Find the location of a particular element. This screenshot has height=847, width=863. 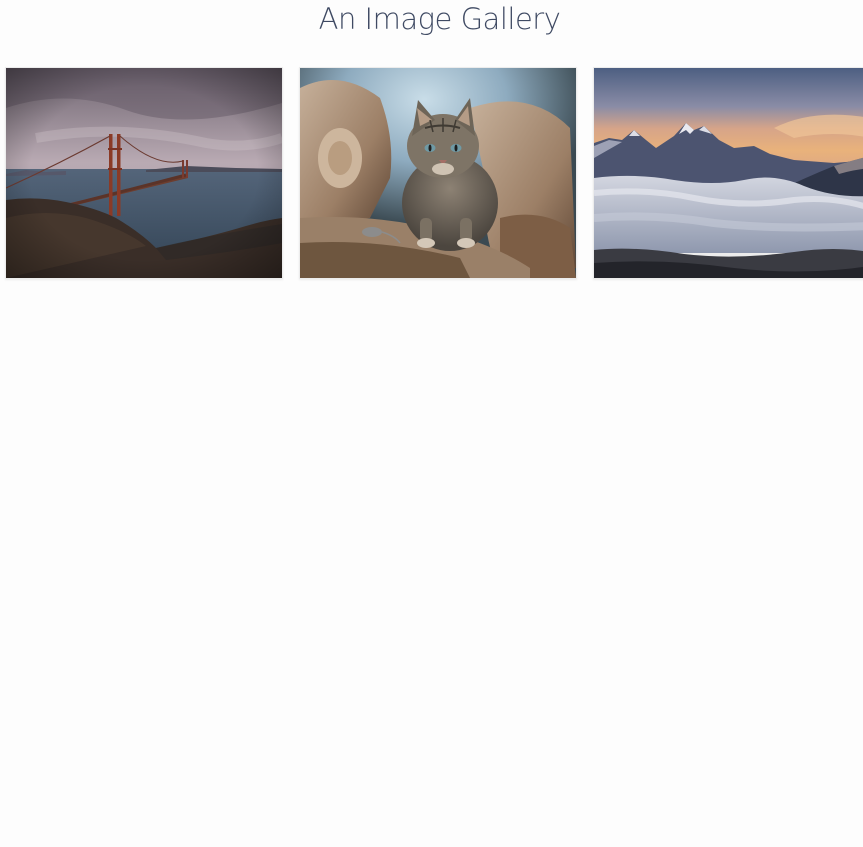

page-title: An Image Gallery is located at coordinates (439, 19).